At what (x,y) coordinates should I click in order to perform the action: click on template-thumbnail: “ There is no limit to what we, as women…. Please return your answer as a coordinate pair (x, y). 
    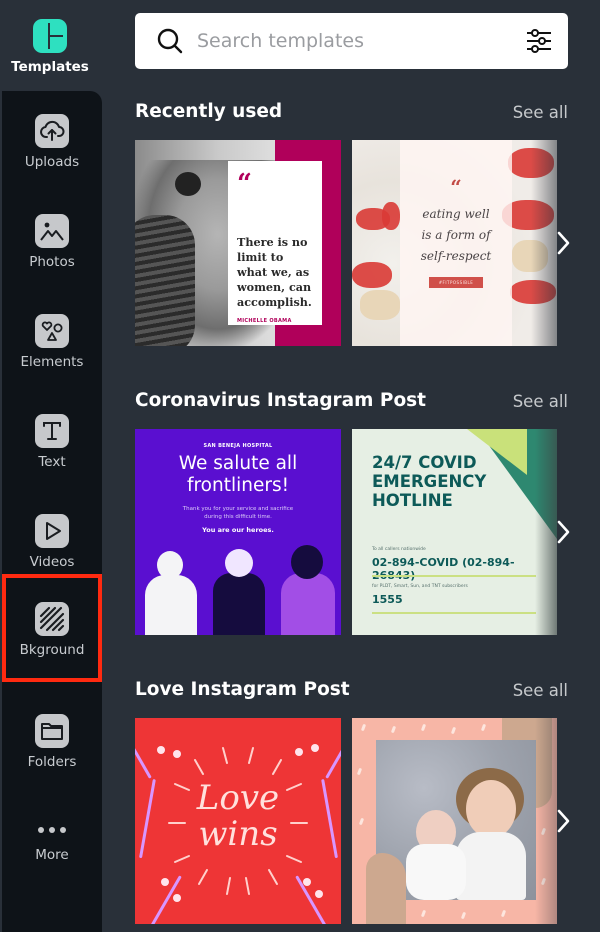
    Looking at the image, I should click on (238, 243).